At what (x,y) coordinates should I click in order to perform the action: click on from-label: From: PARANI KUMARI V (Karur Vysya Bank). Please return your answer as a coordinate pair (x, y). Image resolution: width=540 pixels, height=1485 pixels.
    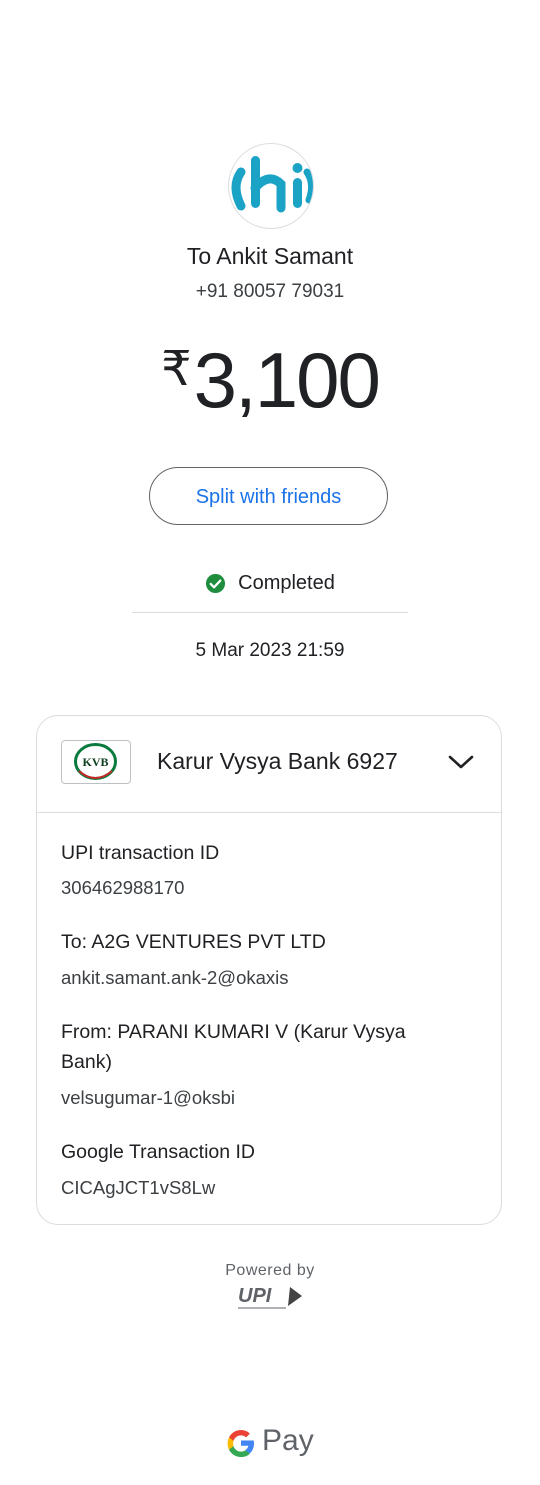
    Looking at the image, I should click on (233, 1047).